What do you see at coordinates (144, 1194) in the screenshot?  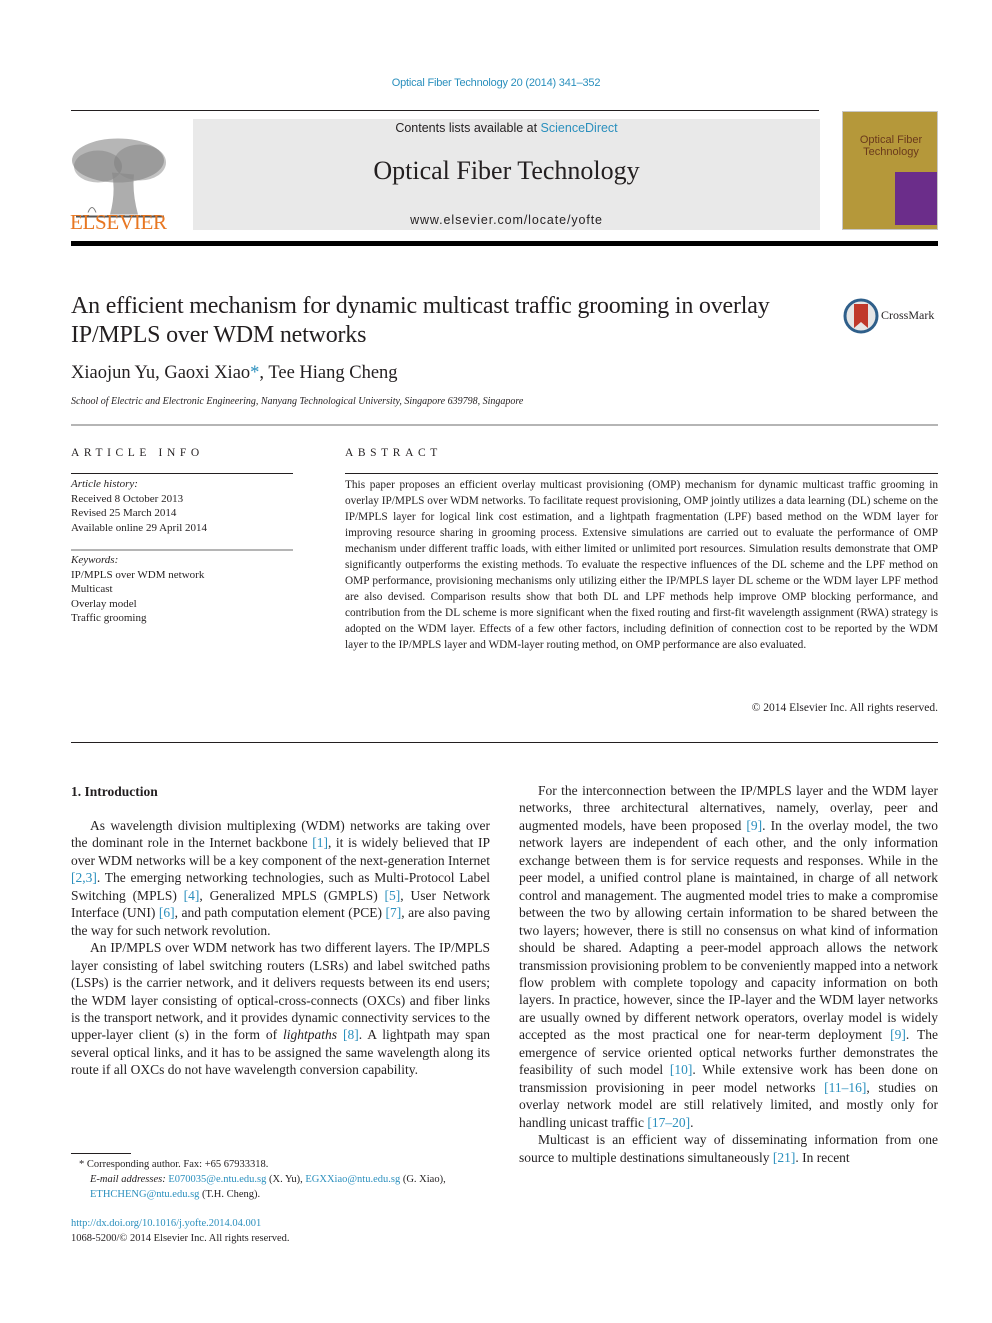 I see `email-link: ETHCHENG@ntu.edu.sg` at bounding box center [144, 1194].